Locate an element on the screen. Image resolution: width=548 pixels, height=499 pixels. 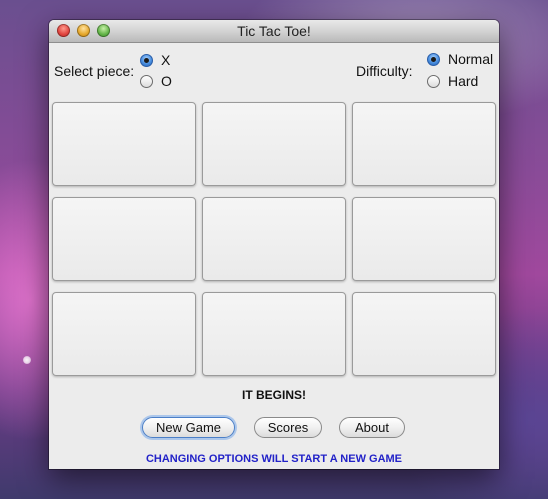
difficulty-option-normal-label: Normal is located at coordinates (471, 59).